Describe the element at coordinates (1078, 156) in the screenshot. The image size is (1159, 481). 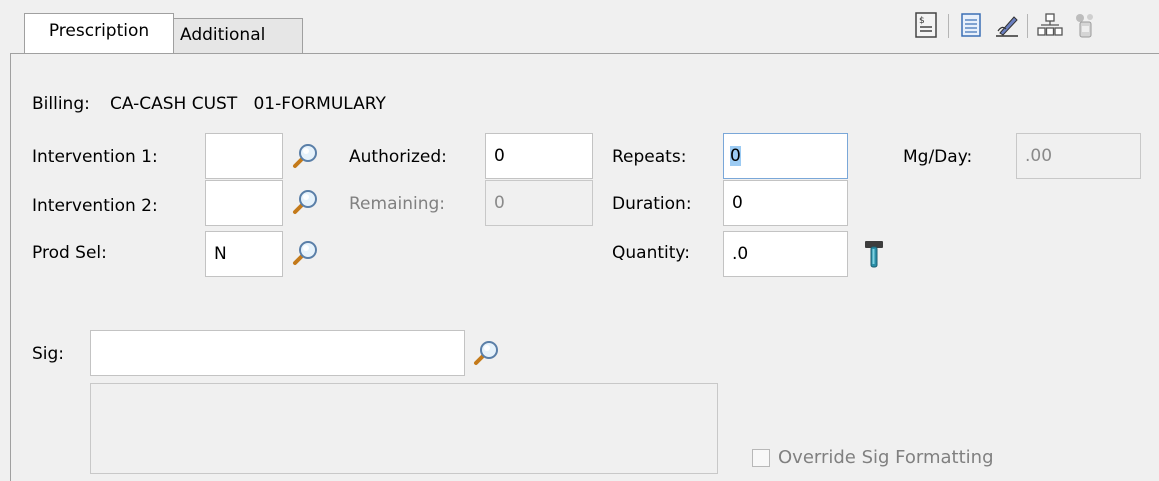
I see `mg-day-field: .00` at that location.